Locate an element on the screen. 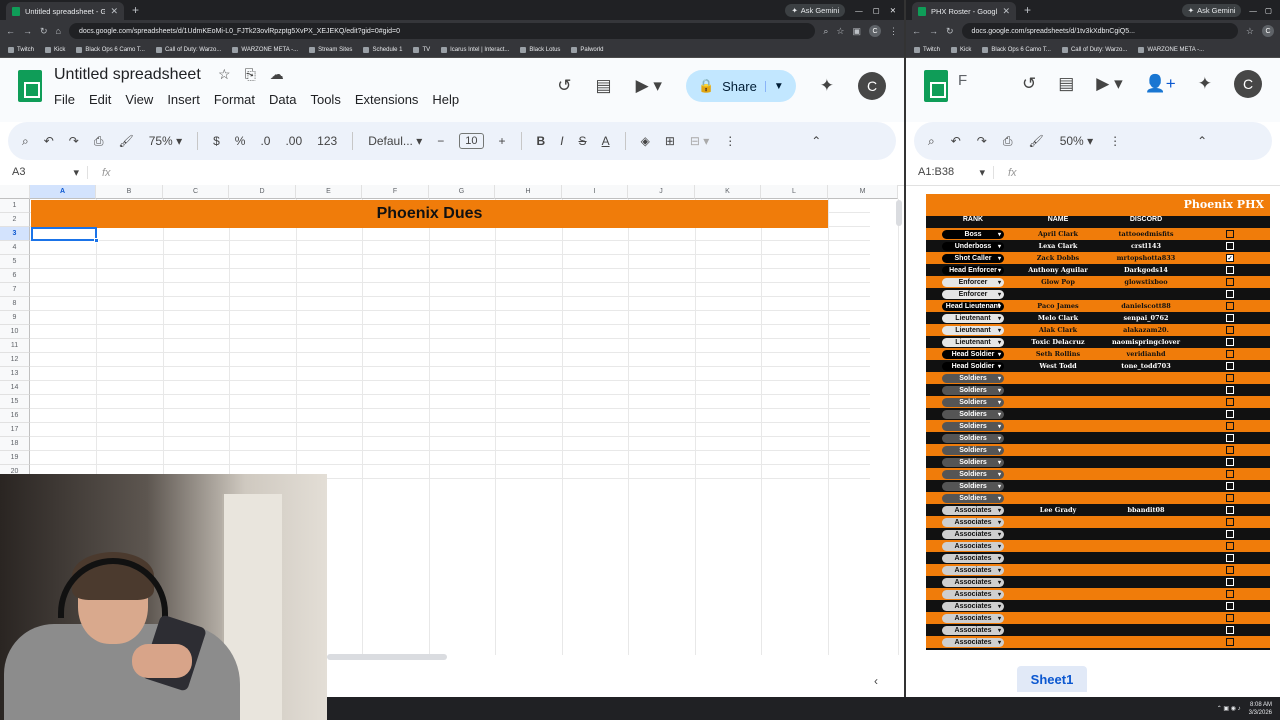  row-header-18: 18 is located at coordinates (15, 444).